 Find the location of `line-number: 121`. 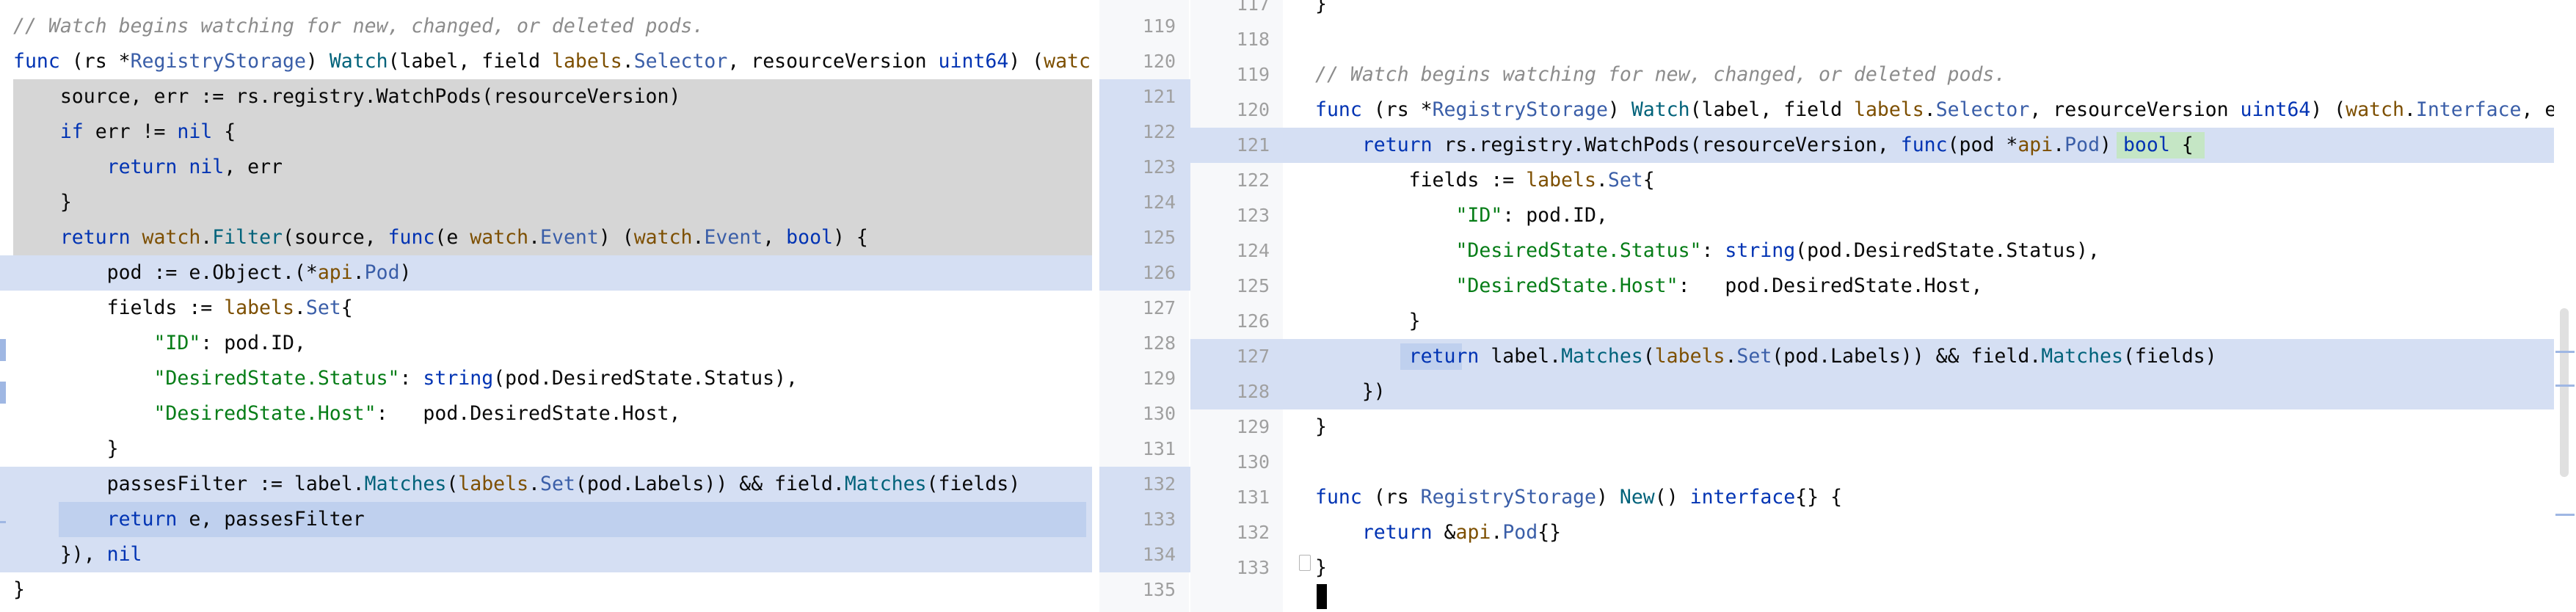

line-number: 121 is located at coordinates (1159, 96).